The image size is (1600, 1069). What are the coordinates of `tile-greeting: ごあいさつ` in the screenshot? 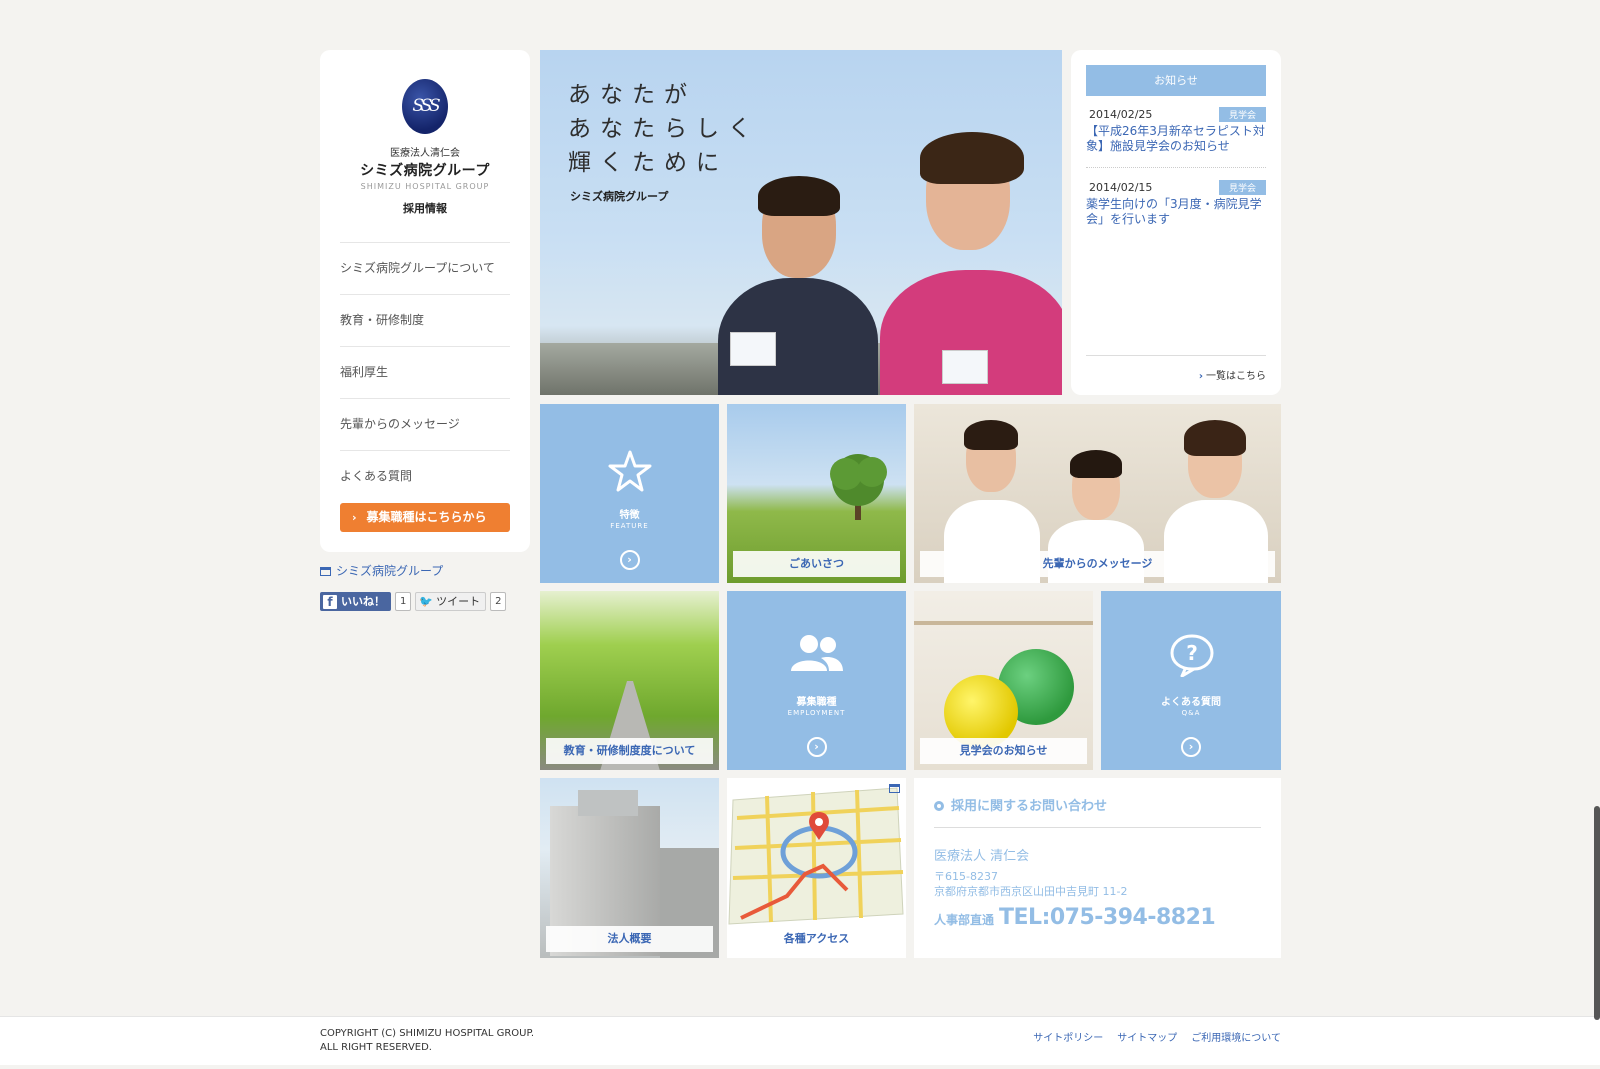 It's located at (816, 493).